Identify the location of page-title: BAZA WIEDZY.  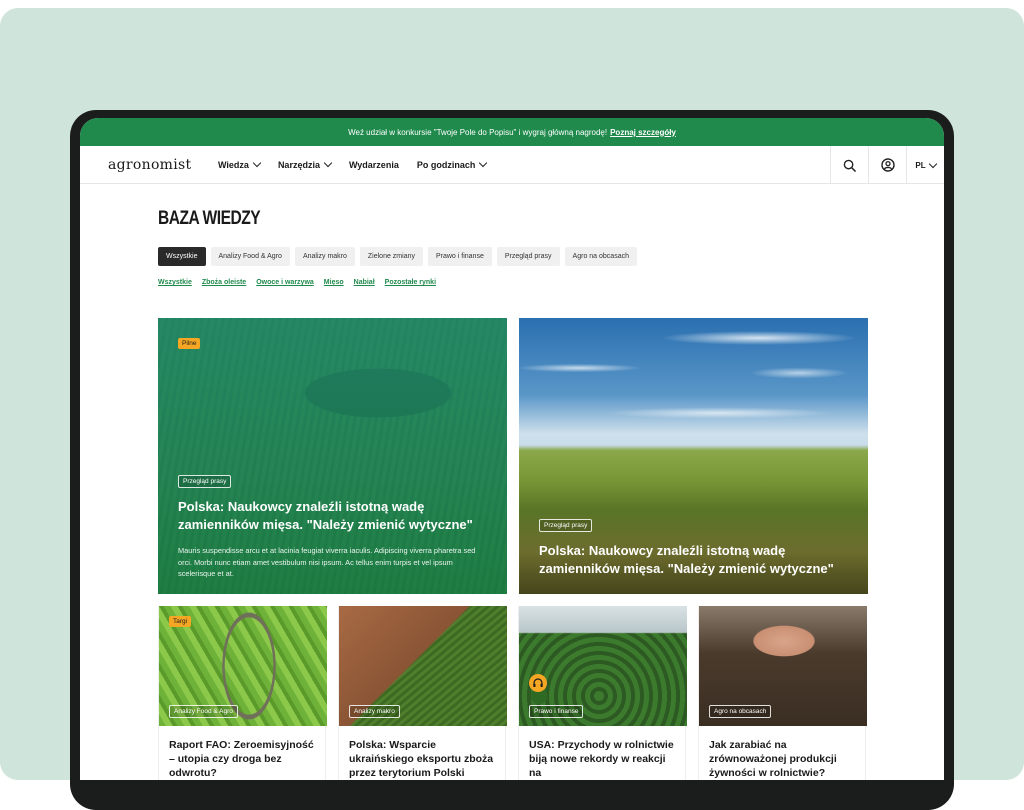
(209, 218).